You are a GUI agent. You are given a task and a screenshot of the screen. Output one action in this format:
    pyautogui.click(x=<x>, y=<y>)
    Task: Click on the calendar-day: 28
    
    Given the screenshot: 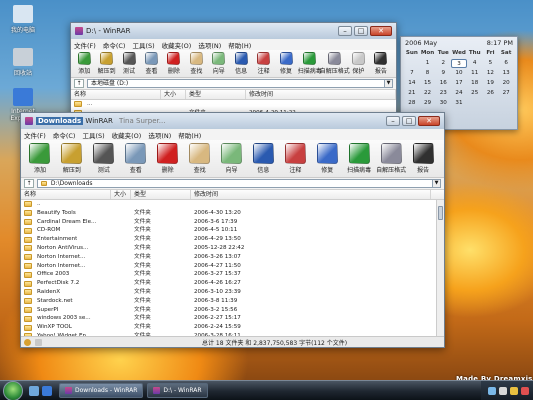 What is the action you would take?
    pyautogui.click(x=412, y=103)
    